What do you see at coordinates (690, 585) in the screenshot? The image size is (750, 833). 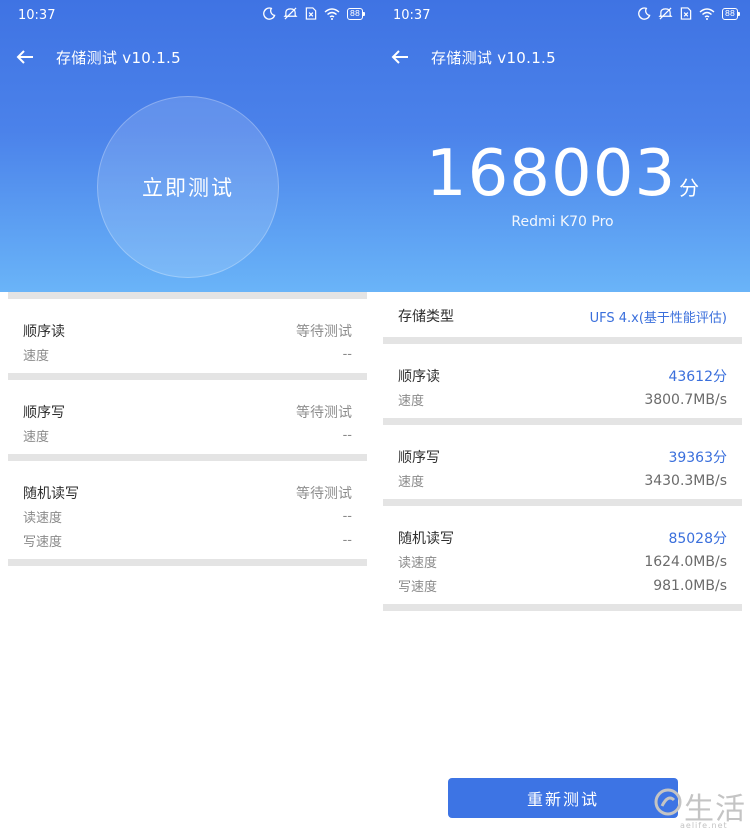 I see `metric-value: 981.0MB/s` at bounding box center [690, 585].